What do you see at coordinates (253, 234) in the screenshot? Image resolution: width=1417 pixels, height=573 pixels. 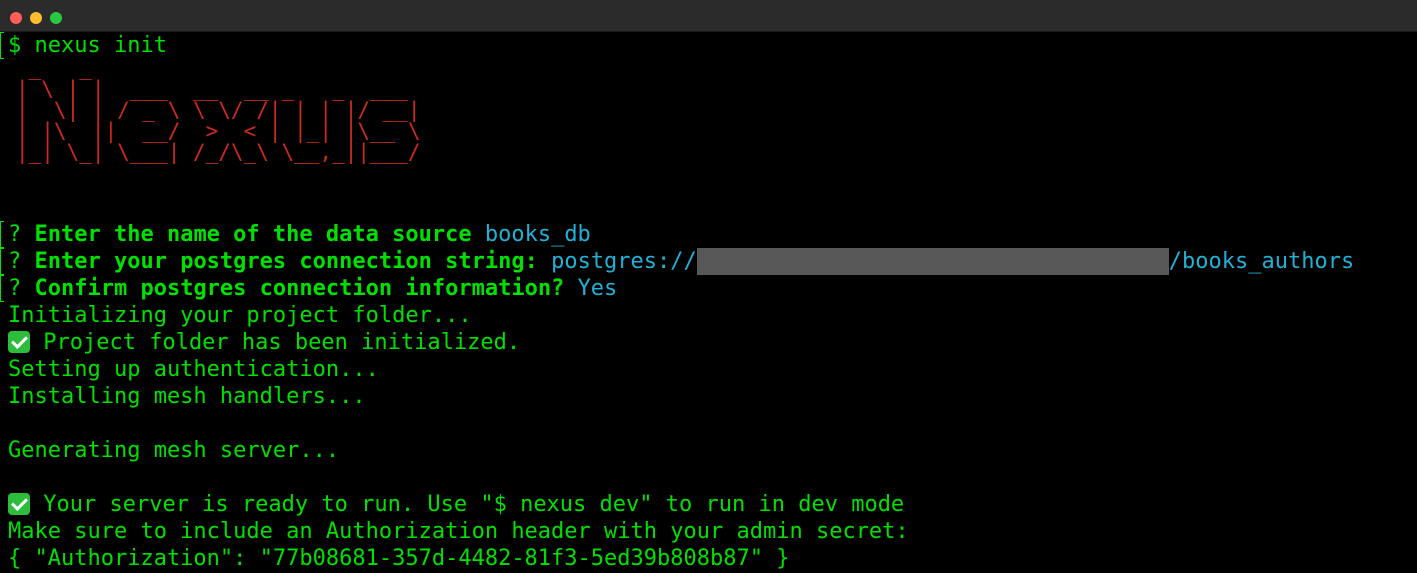 I see `prompt-label: Enter the name of the data source` at bounding box center [253, 234].